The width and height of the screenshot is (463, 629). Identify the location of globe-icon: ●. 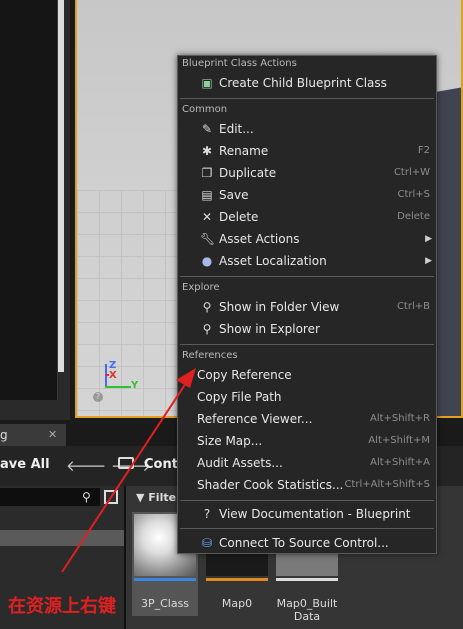
(207, 261).